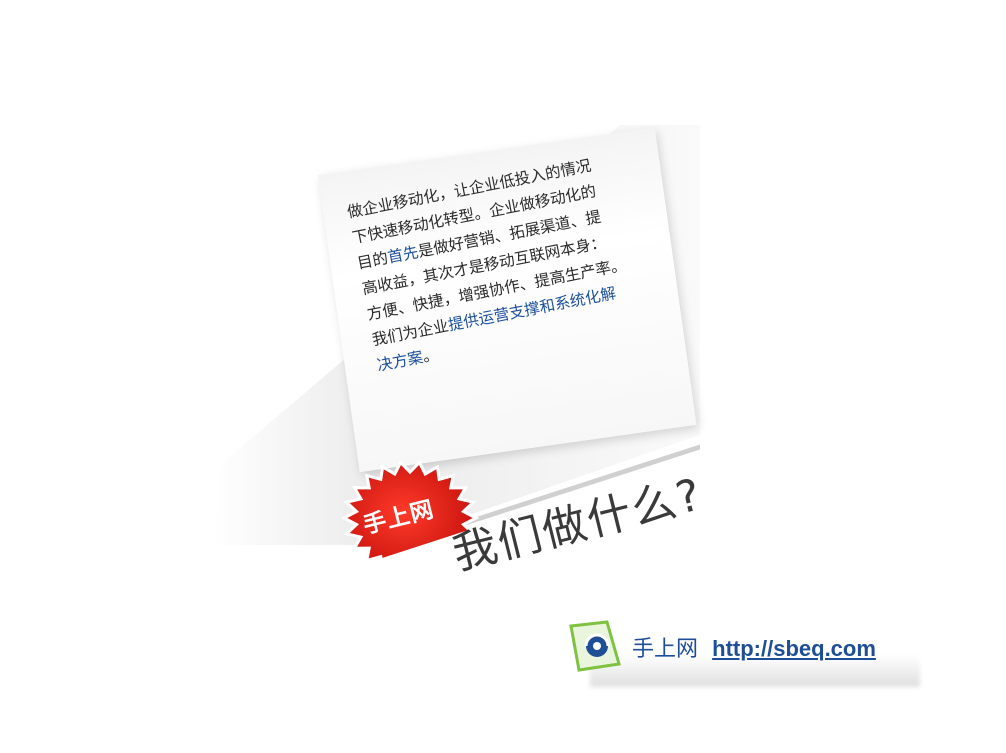 The width and height of the screenshot is (1006, 753). I want to click on card-text-segment: 。, so click(430, 355).